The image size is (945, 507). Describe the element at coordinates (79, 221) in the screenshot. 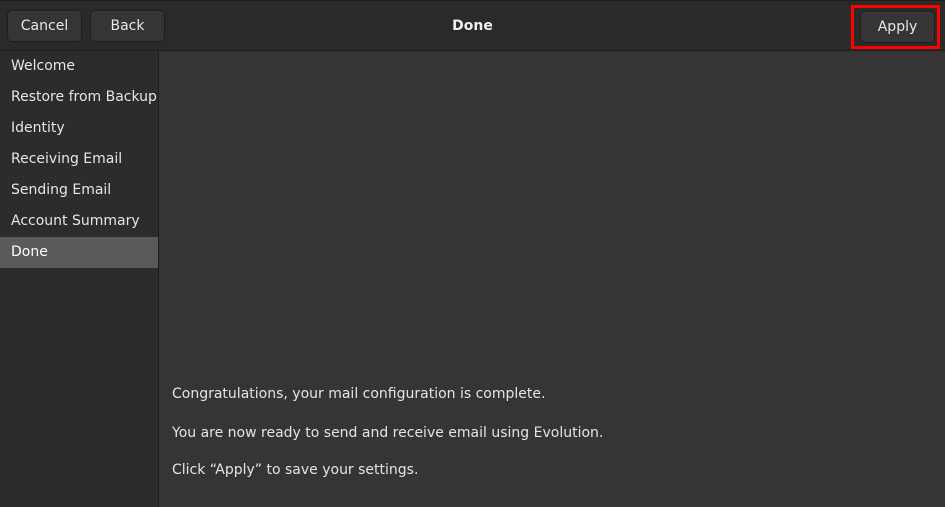

I see `sidebar-item-account-summary: Account Summary` at that location.